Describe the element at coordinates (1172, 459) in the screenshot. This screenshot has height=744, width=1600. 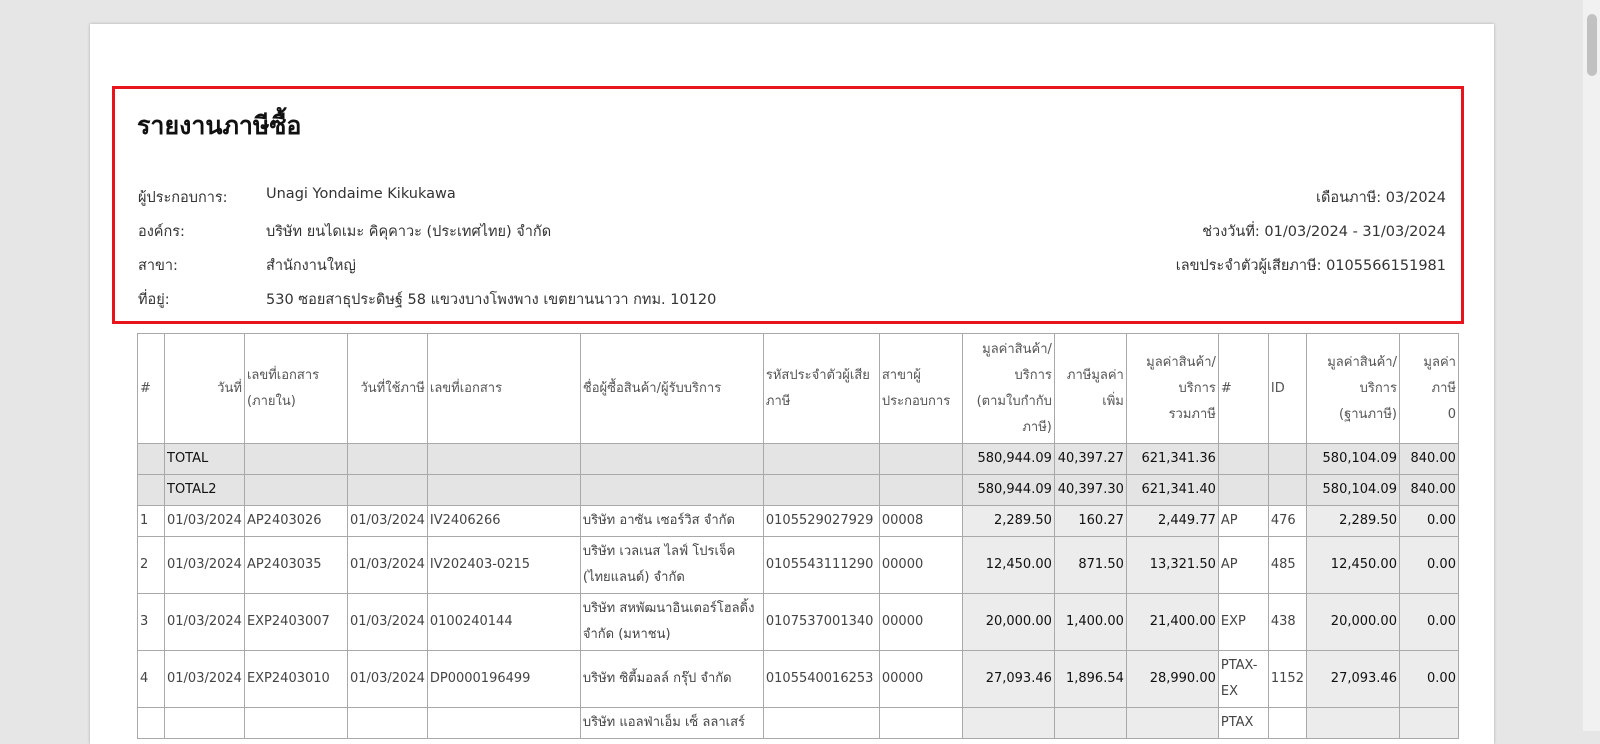
I see `total-sum: 621,341.36` at that location.